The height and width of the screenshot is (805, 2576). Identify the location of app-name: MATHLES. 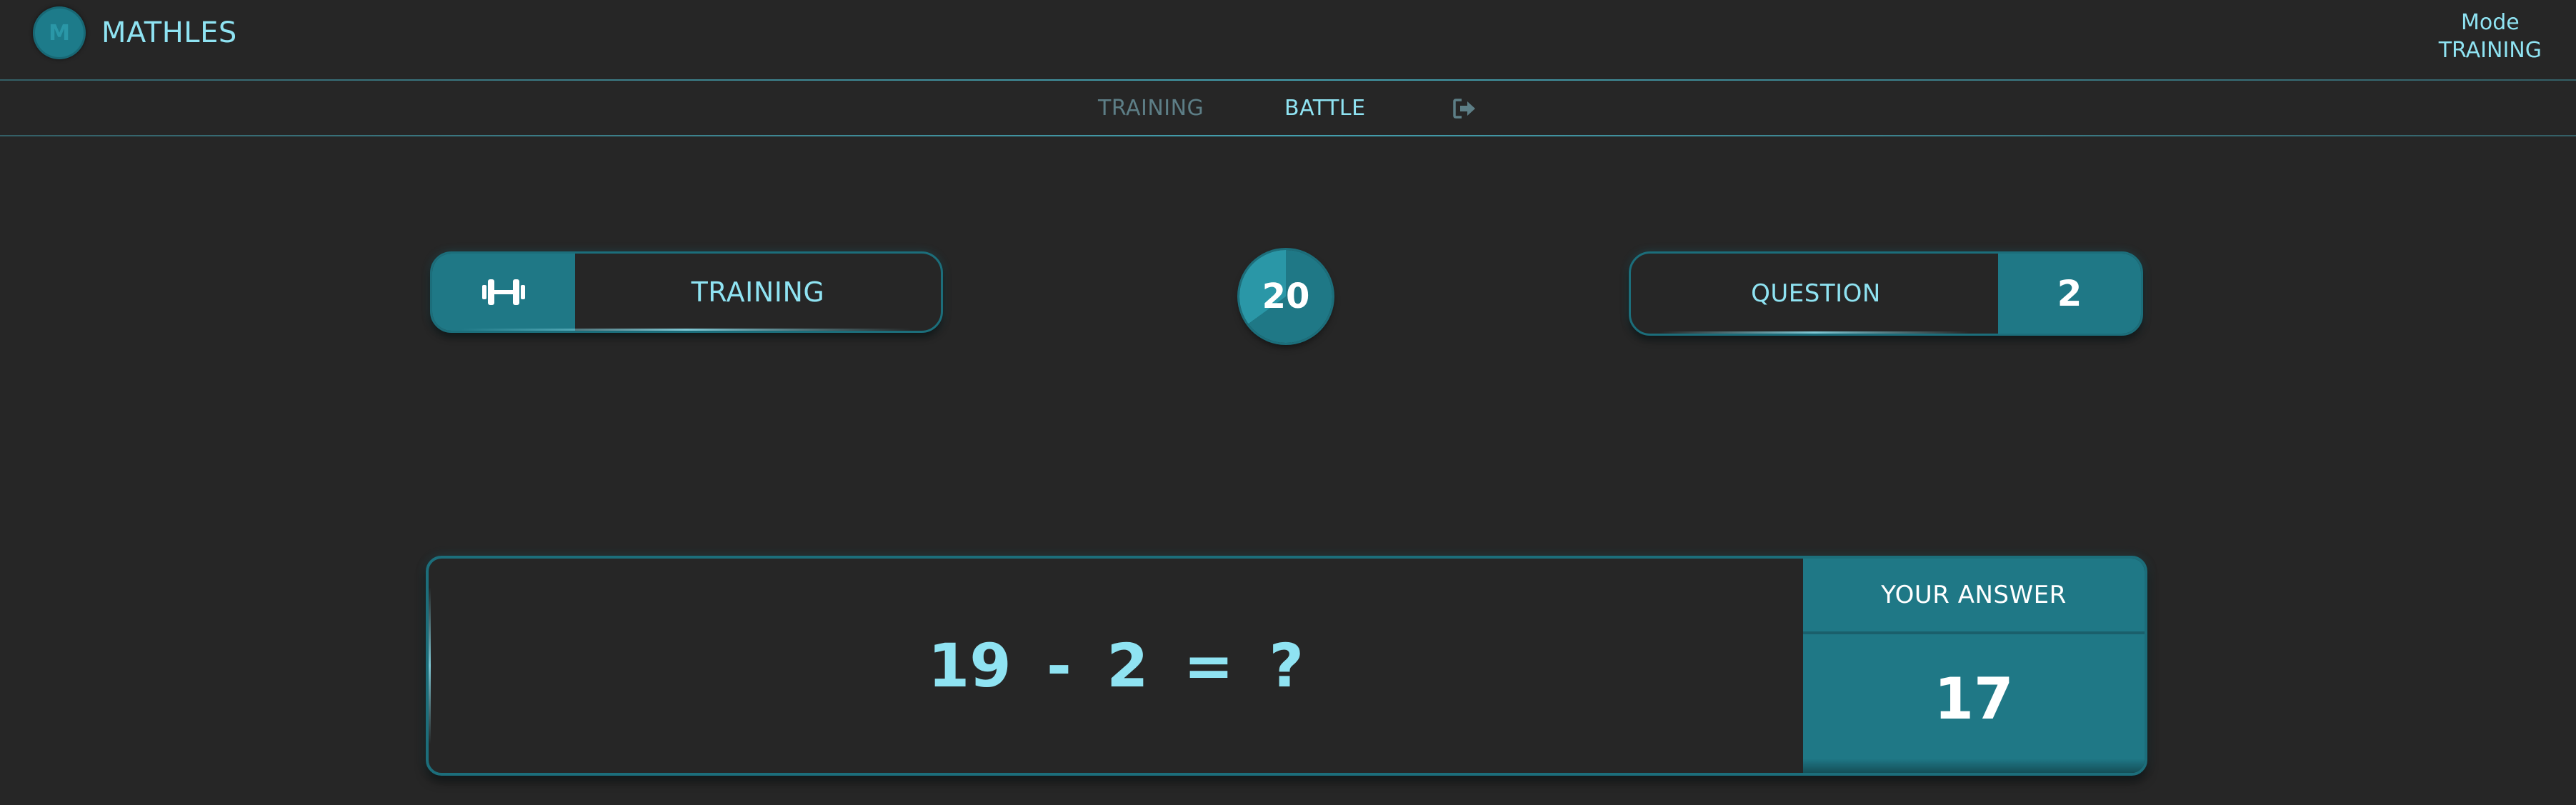
(169, 32).